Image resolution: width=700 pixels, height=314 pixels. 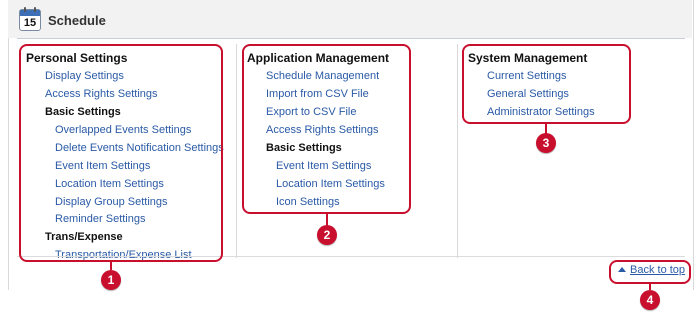 What do you see at coordinates (546, 143) in the screenshot?
I see `callout-badge-3: 3` at bounding box center [546, 143].